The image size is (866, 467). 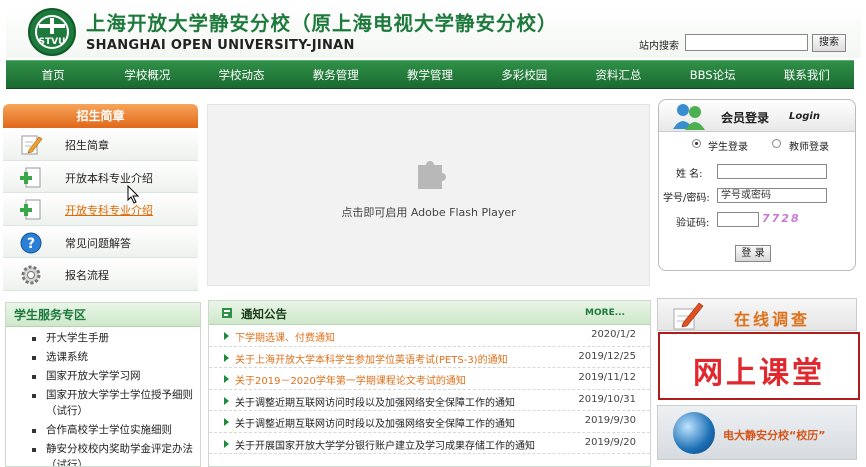 What do you see at coordinates (241, 74) in the screenshot?
I see `nav-news: 学校动态` at bounding box center [241, 74].